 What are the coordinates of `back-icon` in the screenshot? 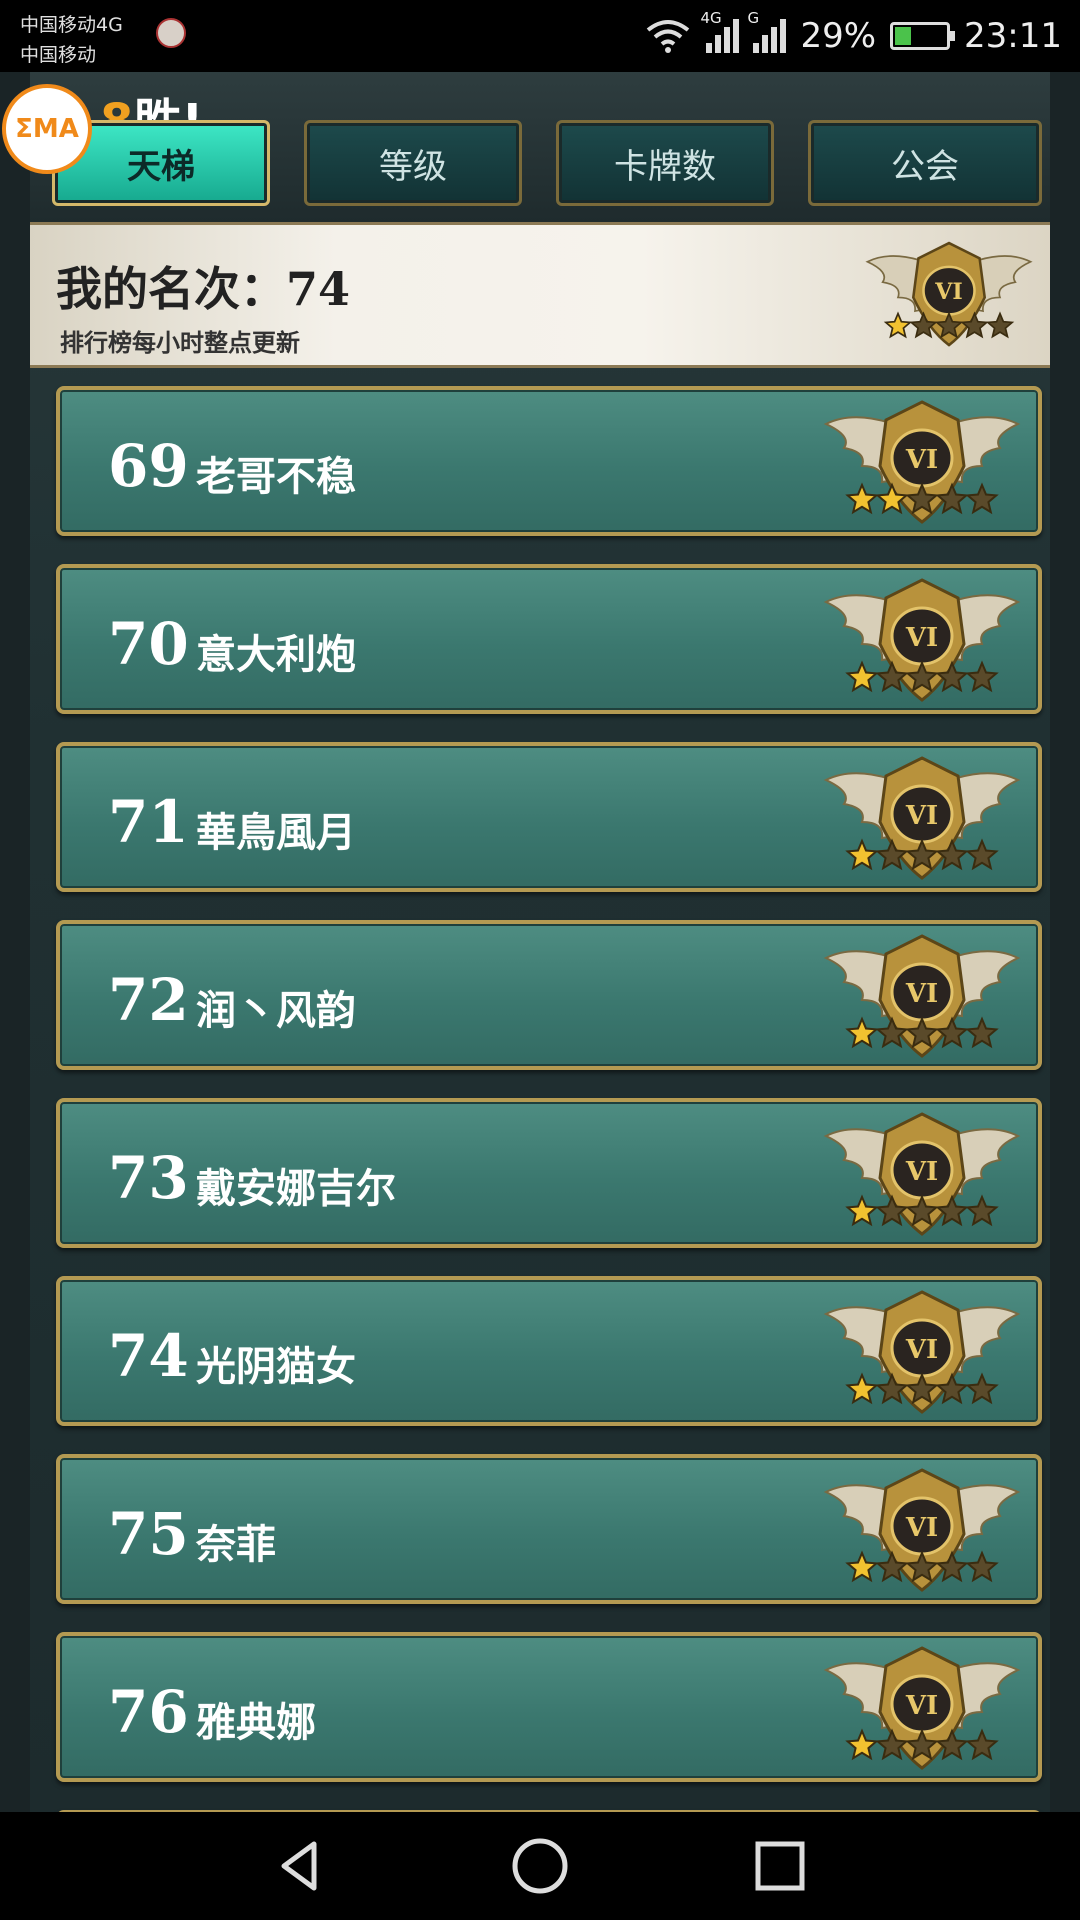 It's located at (300, 1866).